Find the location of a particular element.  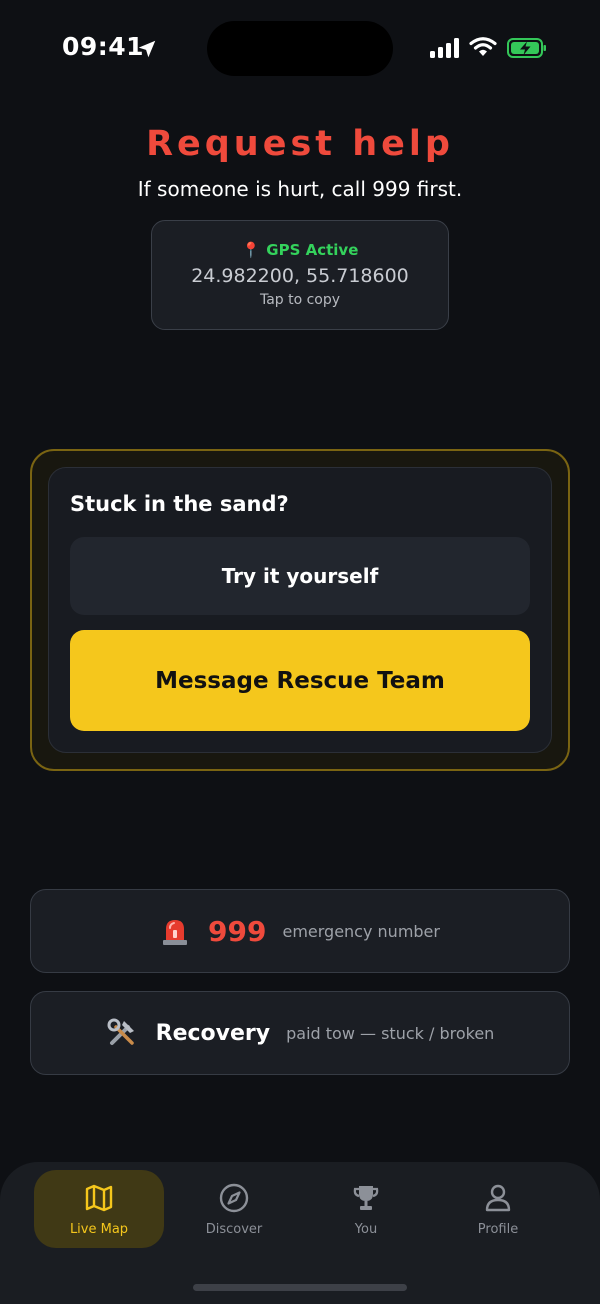

home-indicator is located at coordinates (300, 1287).